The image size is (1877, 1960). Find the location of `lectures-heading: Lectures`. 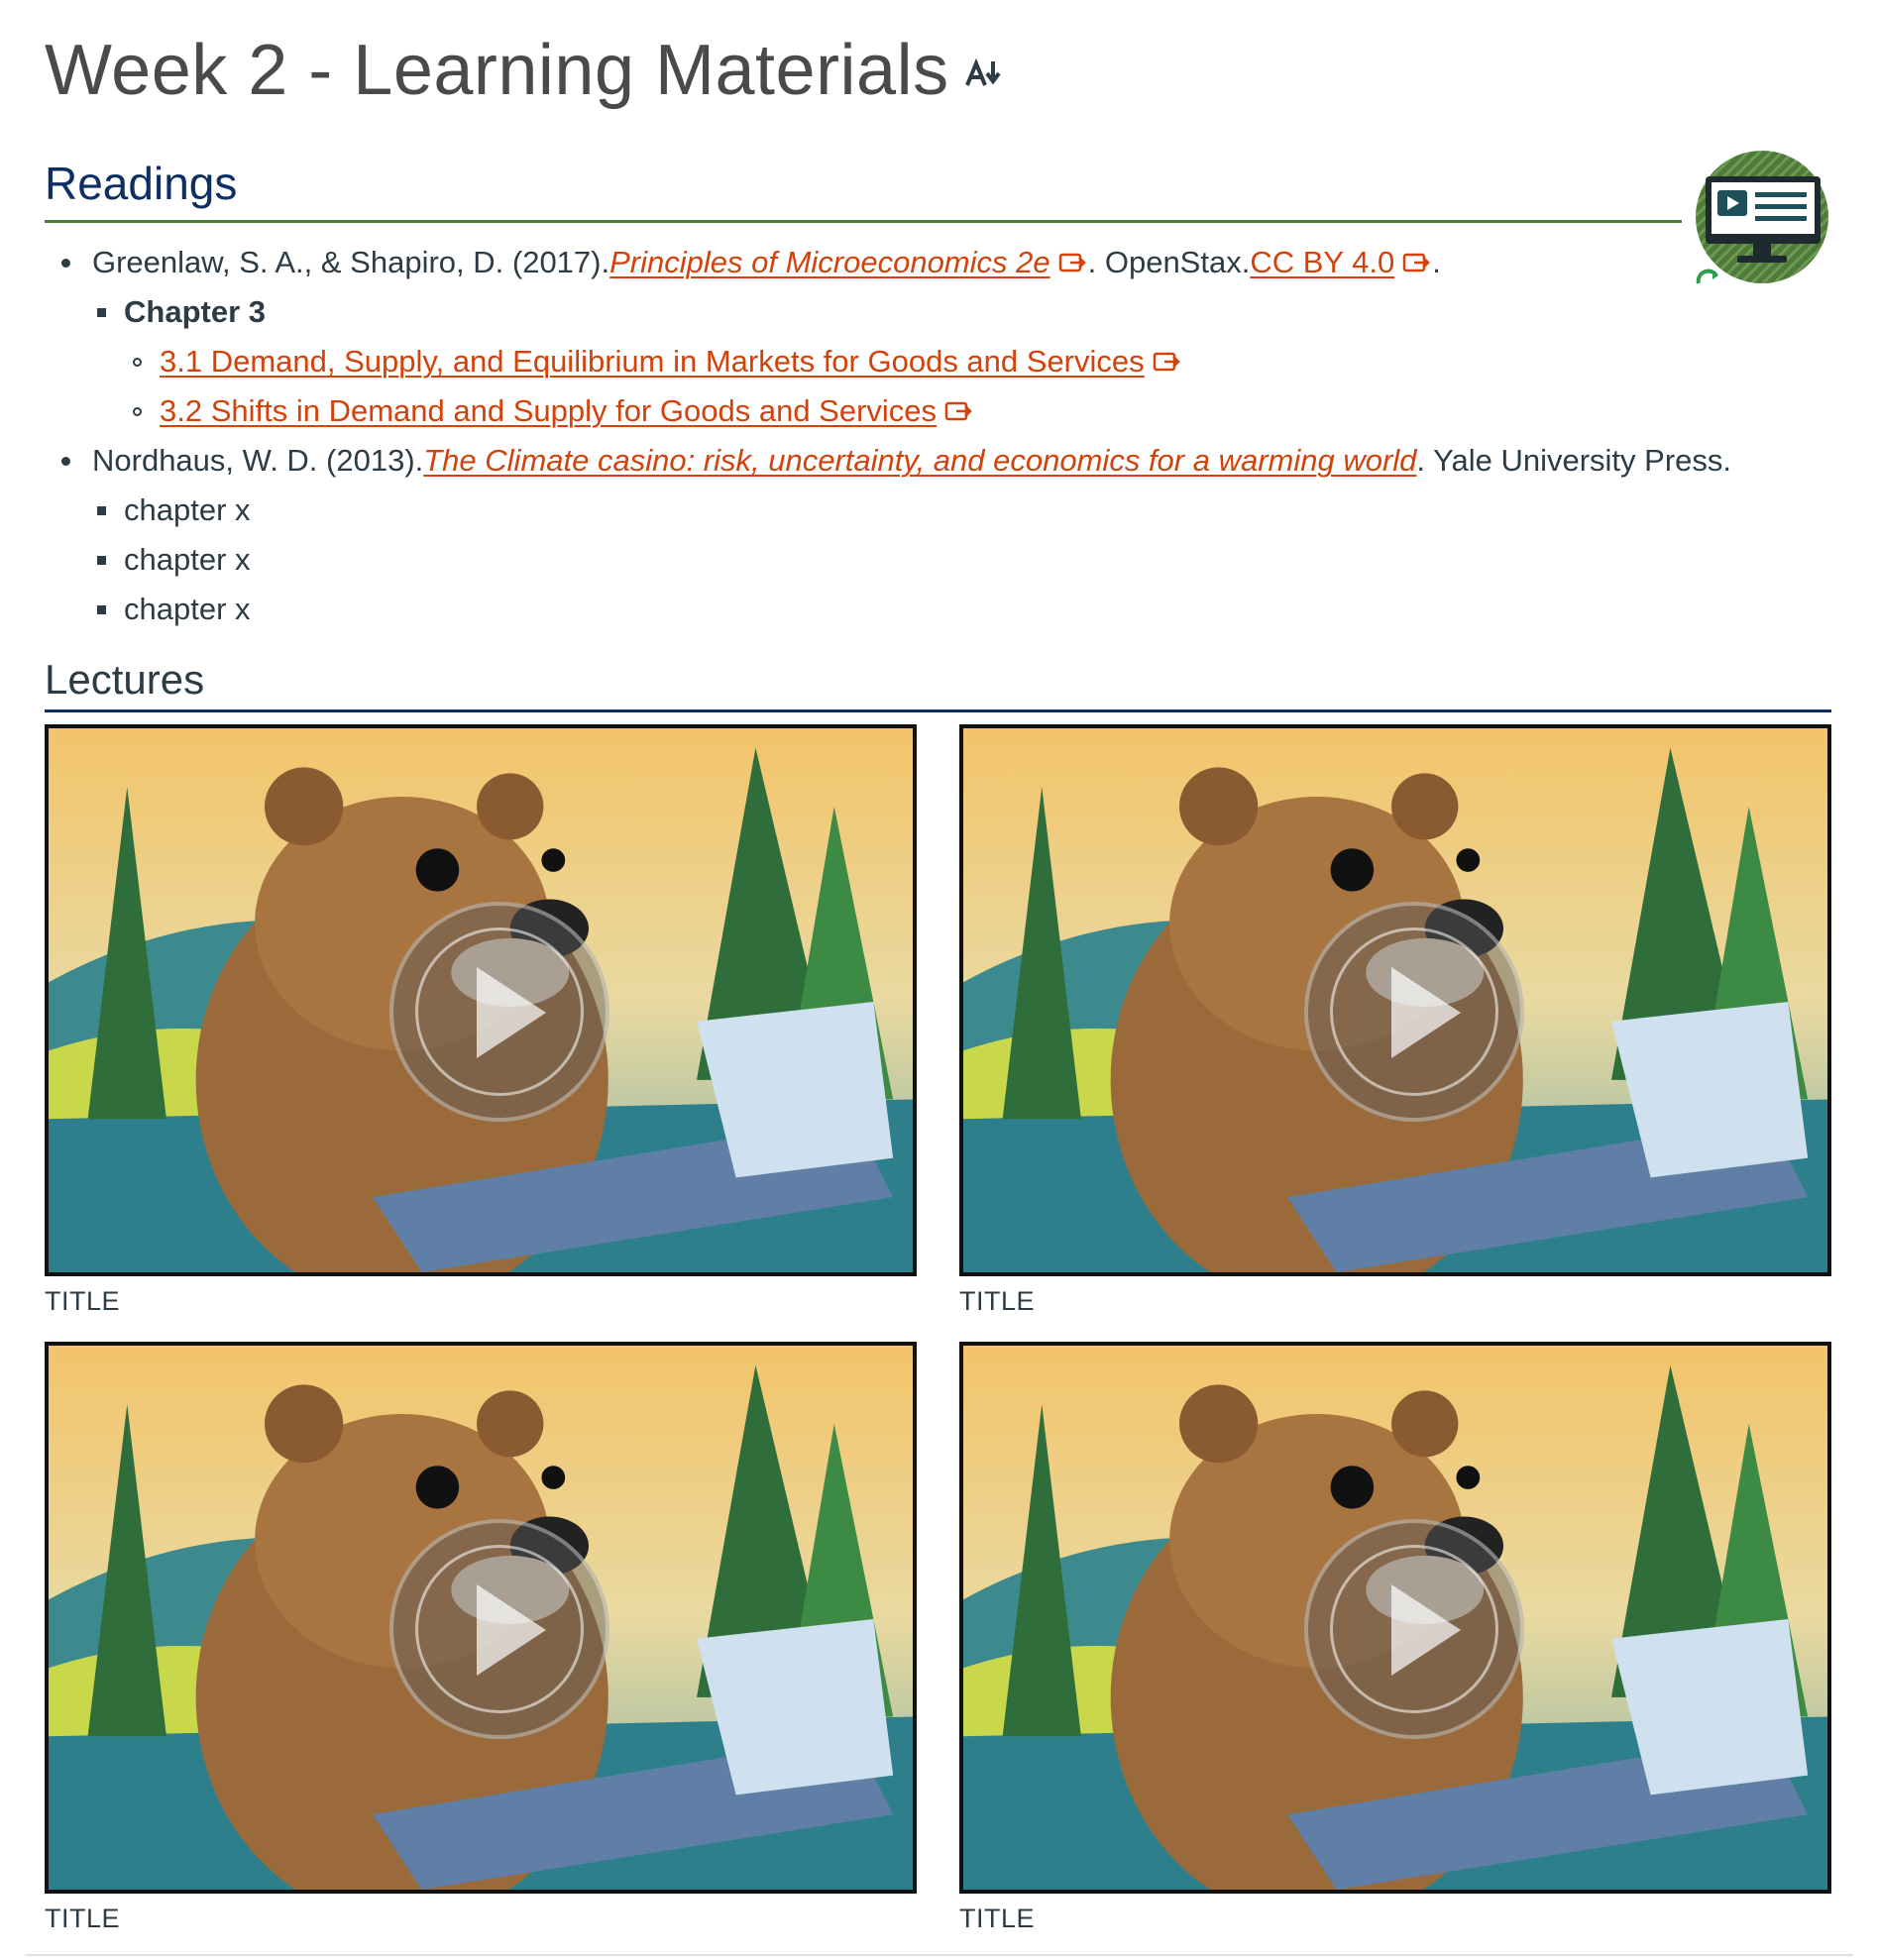

lectures-heading: Lectures is located at coordinates (125, 679).